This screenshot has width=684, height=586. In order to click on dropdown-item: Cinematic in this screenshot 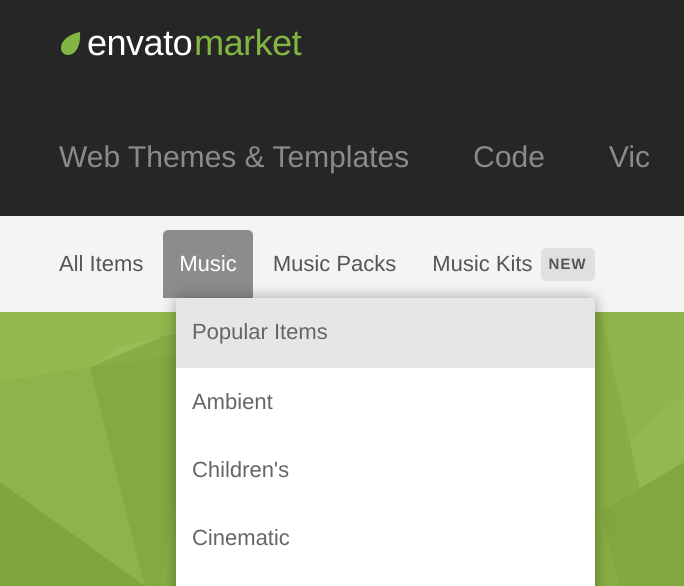, I will do `click(385, 538)`.